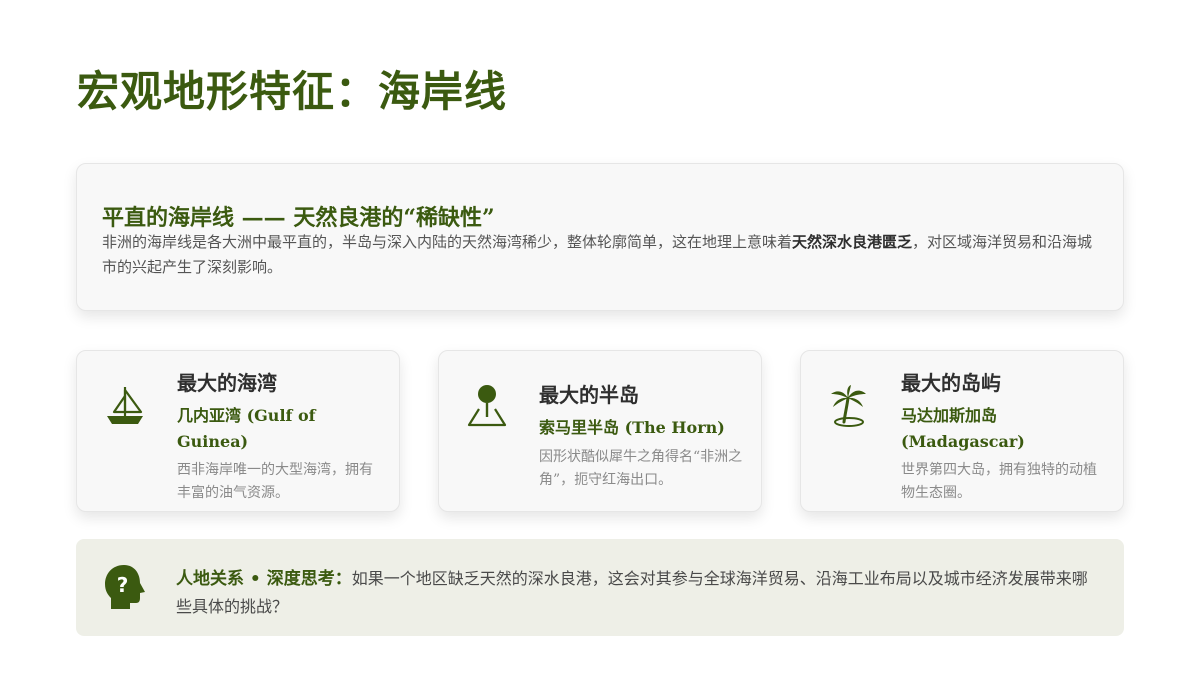  Describe the element at coordinates (487, 406) in the screenshot. I see `location-pin-icon` at that location.